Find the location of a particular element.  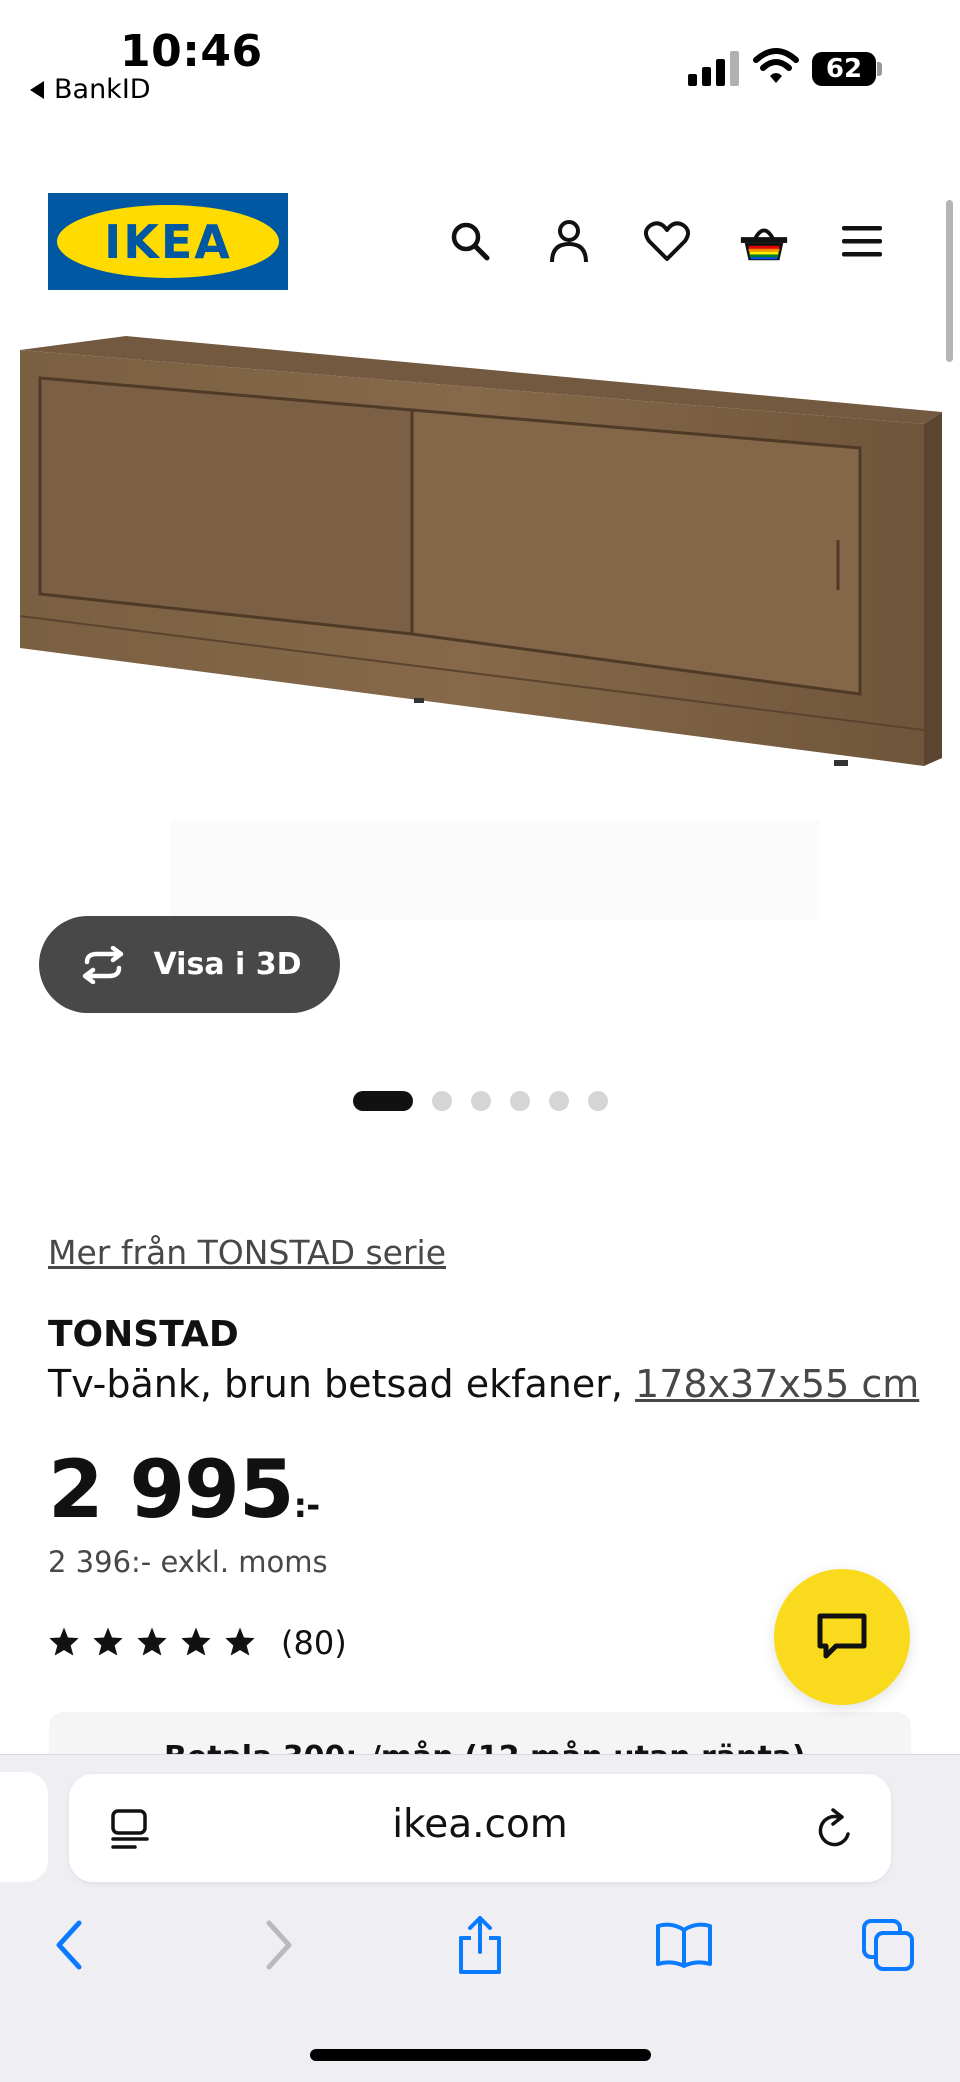

search-icon is located at coordinates (470, 241).